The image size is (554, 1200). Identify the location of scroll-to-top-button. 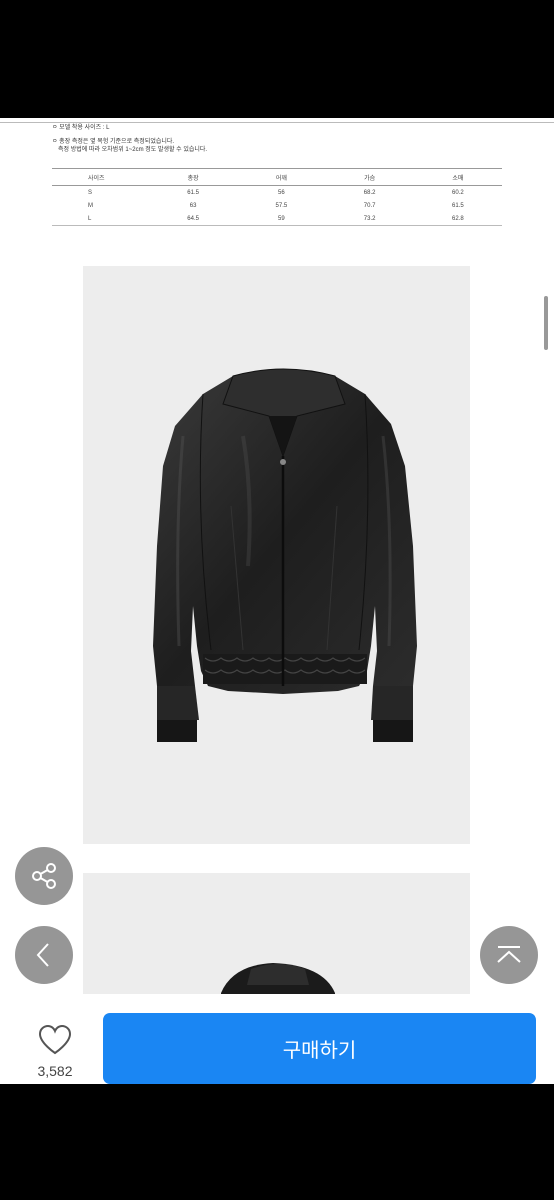
(509, 955).